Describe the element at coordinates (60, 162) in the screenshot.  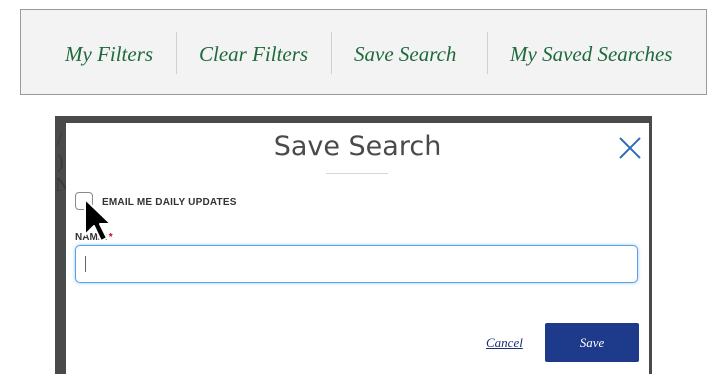
I see `background-text-fragment: )` at that location.